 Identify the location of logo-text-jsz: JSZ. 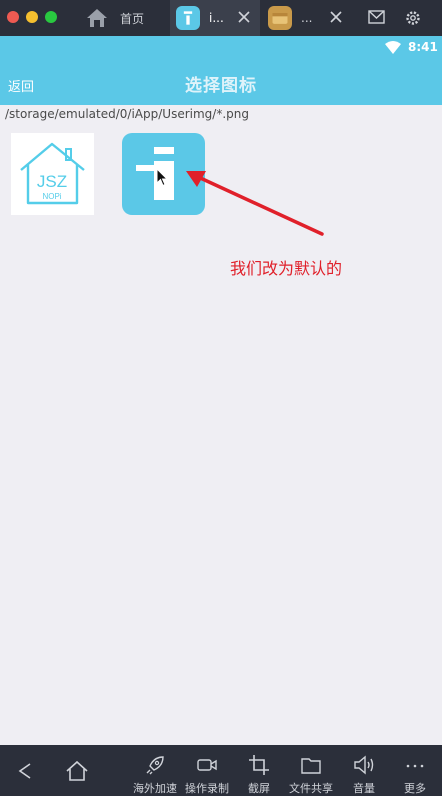
(52, 181).